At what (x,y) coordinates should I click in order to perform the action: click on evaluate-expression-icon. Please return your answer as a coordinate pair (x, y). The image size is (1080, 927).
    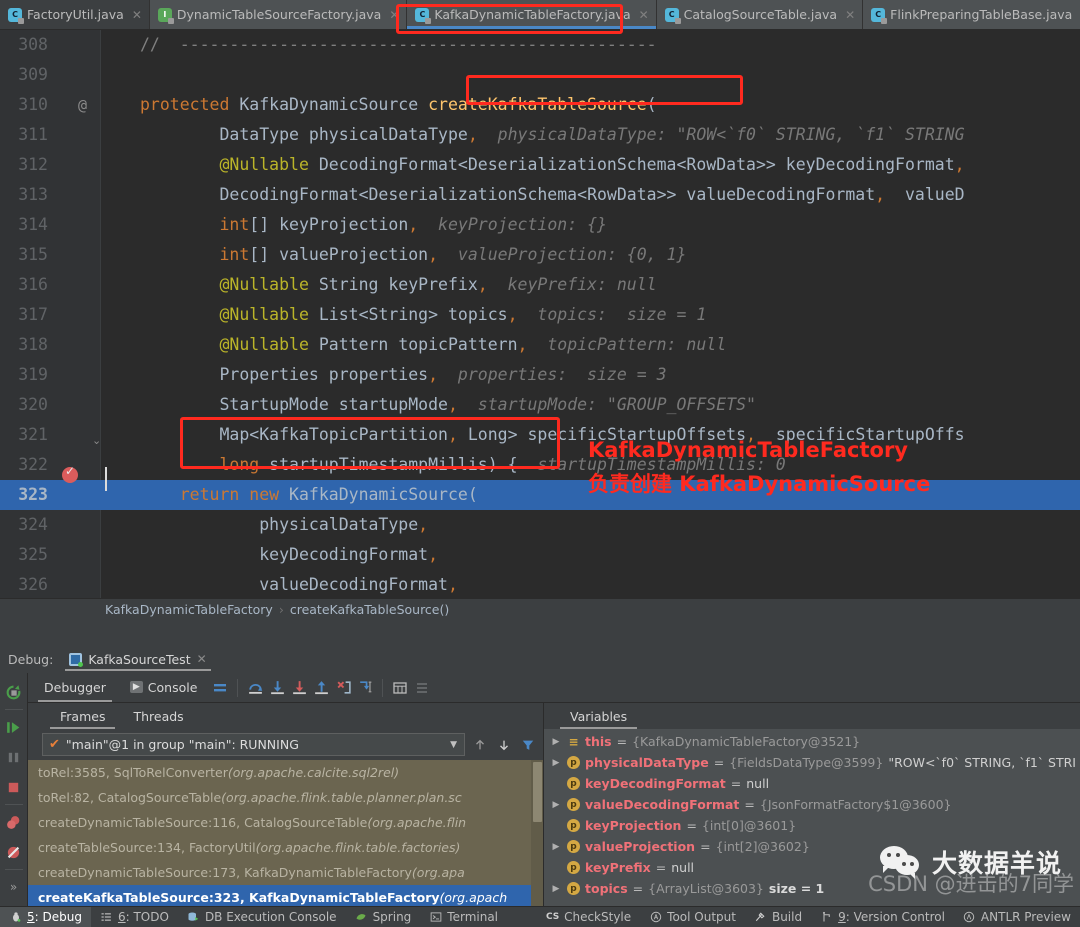
    Looking at the image, I should click on (400, 688).